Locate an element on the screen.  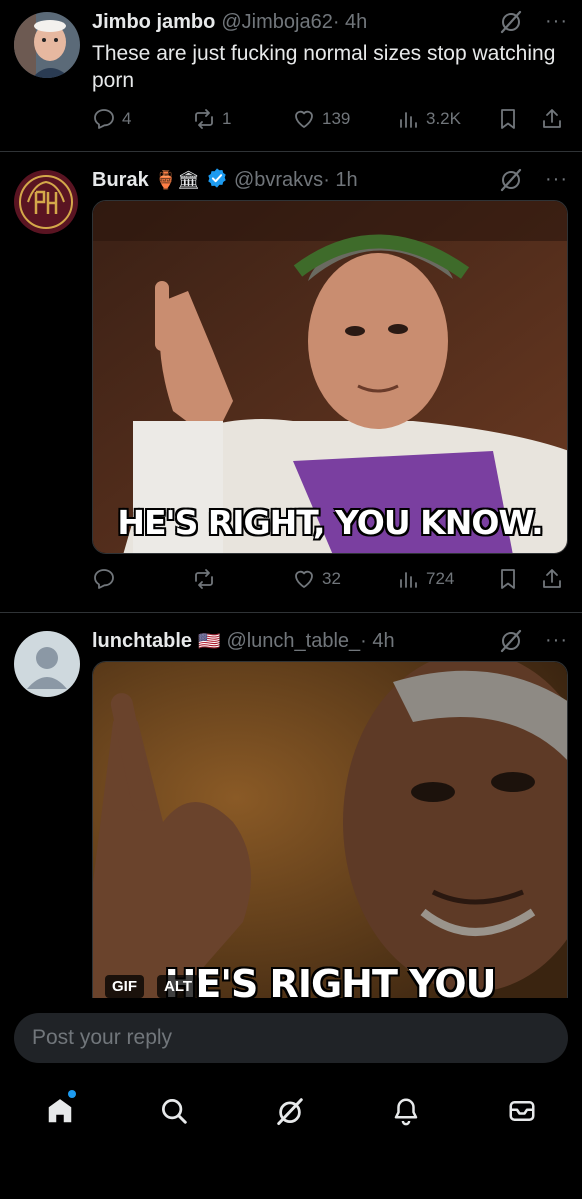
home-icon is located at coordinates (60, 1111).